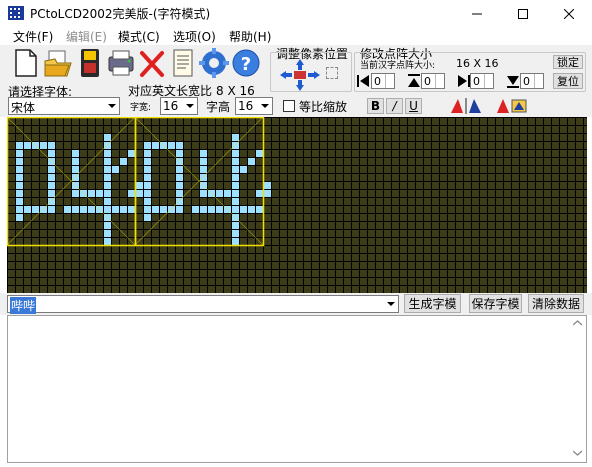  What do you see at coordinates (58, 63) in the screenshot?
I see `open-icon` at bounding box center [58, 63].